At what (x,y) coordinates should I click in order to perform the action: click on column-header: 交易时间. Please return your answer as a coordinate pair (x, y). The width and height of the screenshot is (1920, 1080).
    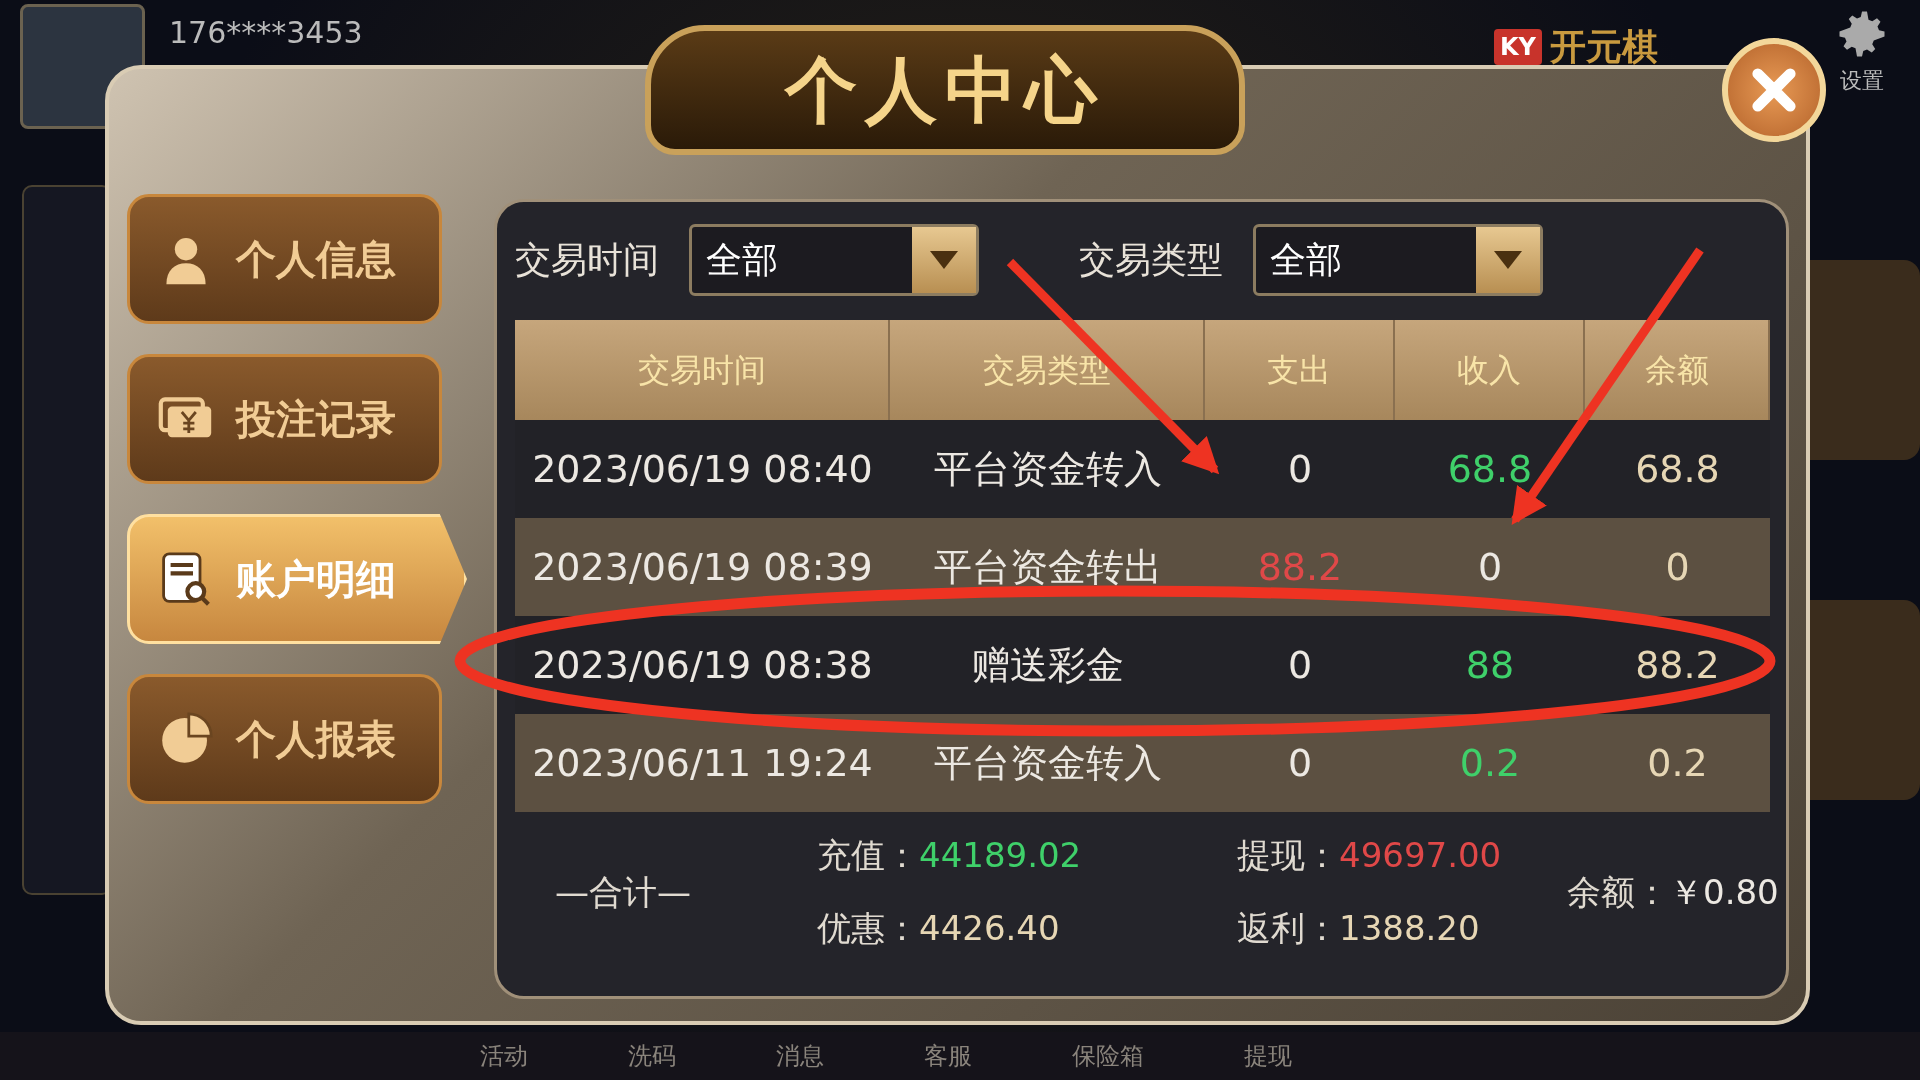
    Looking at the image, I should click on (702, 370).